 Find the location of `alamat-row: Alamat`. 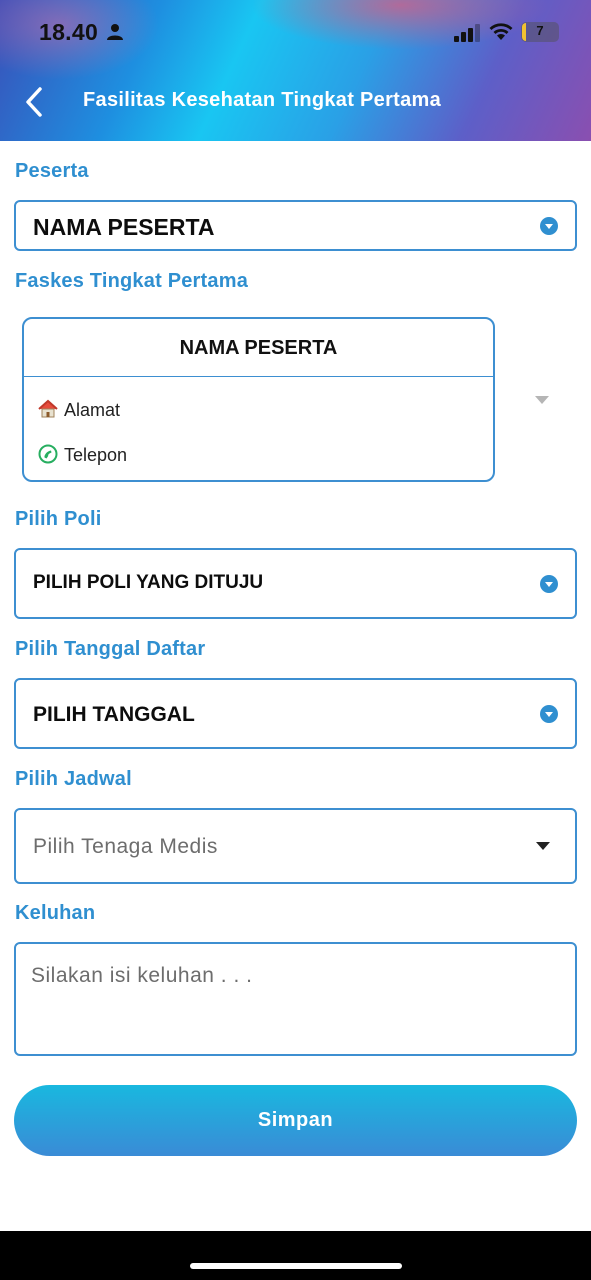

alamat-row: Alamat is located at coordinates (79, 410).